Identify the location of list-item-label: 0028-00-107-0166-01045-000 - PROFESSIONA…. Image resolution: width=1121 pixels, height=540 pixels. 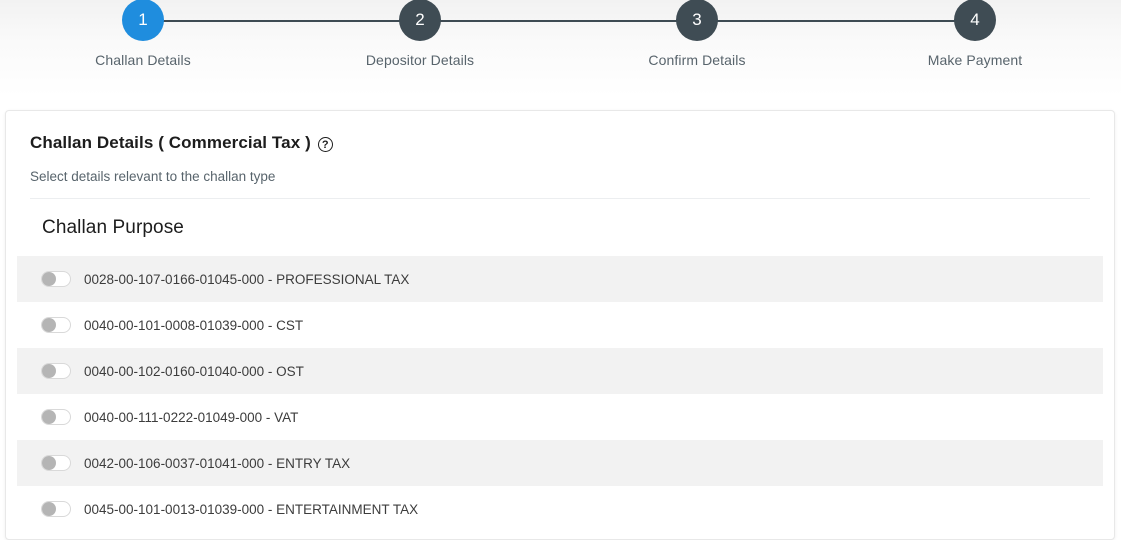
(247, 279).